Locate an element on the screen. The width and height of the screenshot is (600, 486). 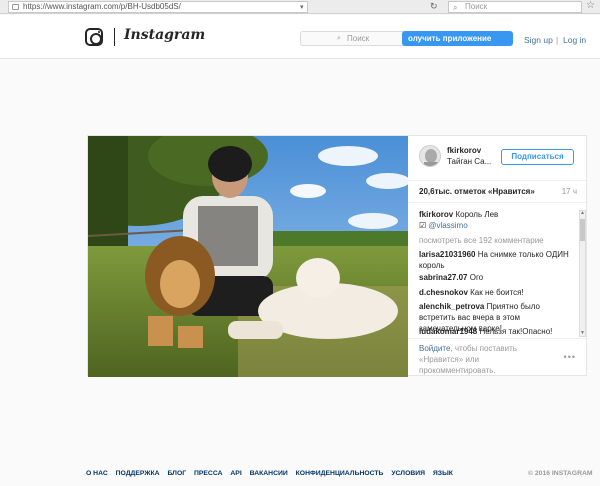
comment-text: Как не боится! is located at coordinates (497, 292).